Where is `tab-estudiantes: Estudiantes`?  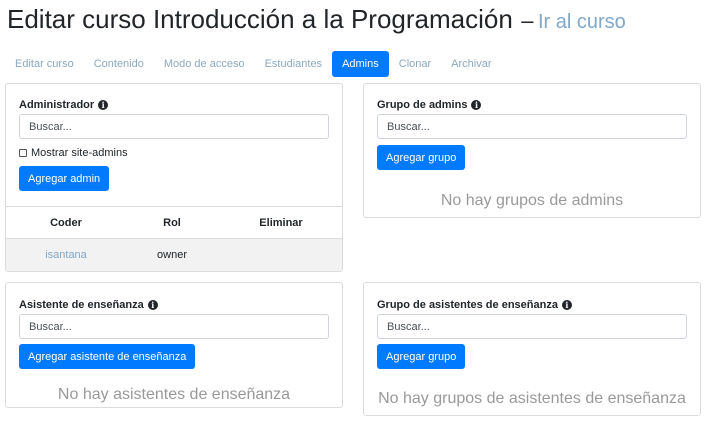
tab-estudiantes: Estudiantes is located at coordinates (293, 64).